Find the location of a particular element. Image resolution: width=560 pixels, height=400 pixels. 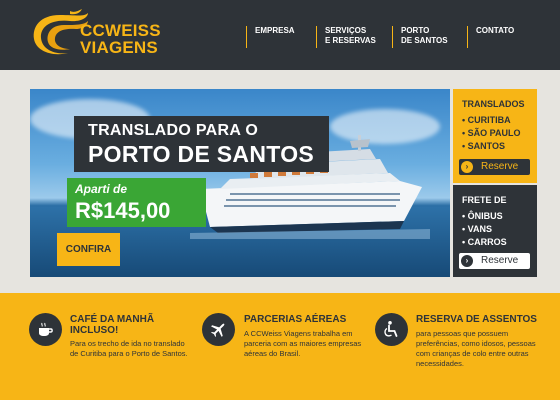

hero-title-box: TRANSLADO PARA O PORTO DE SANTOS is located at coordinates (201, 144).